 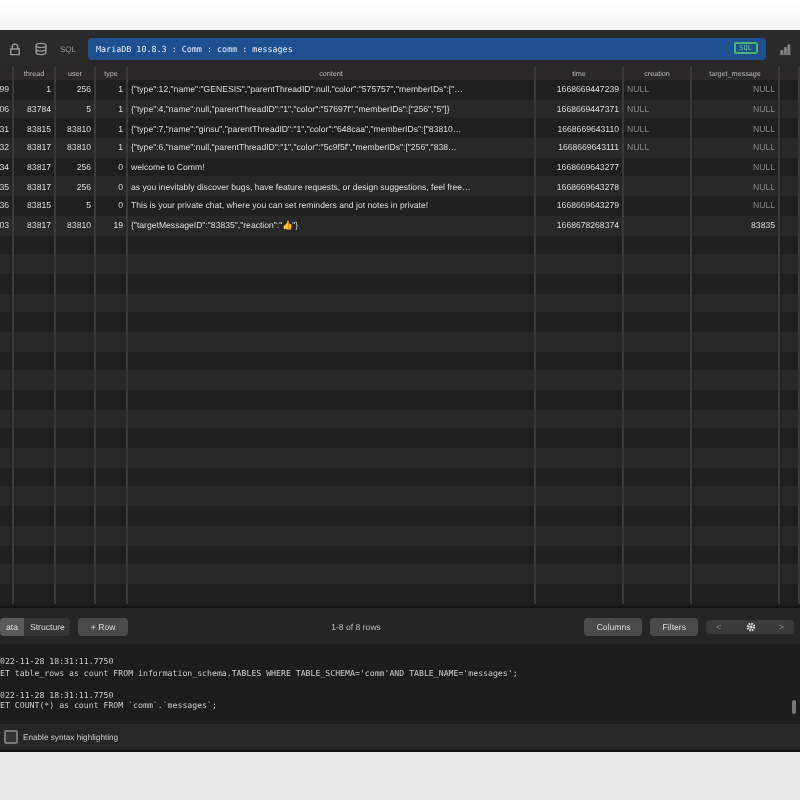 What do you see at coordinates (794, 707) in the screenshot?
I see `scrollbar` at bounding box center [794, 707].